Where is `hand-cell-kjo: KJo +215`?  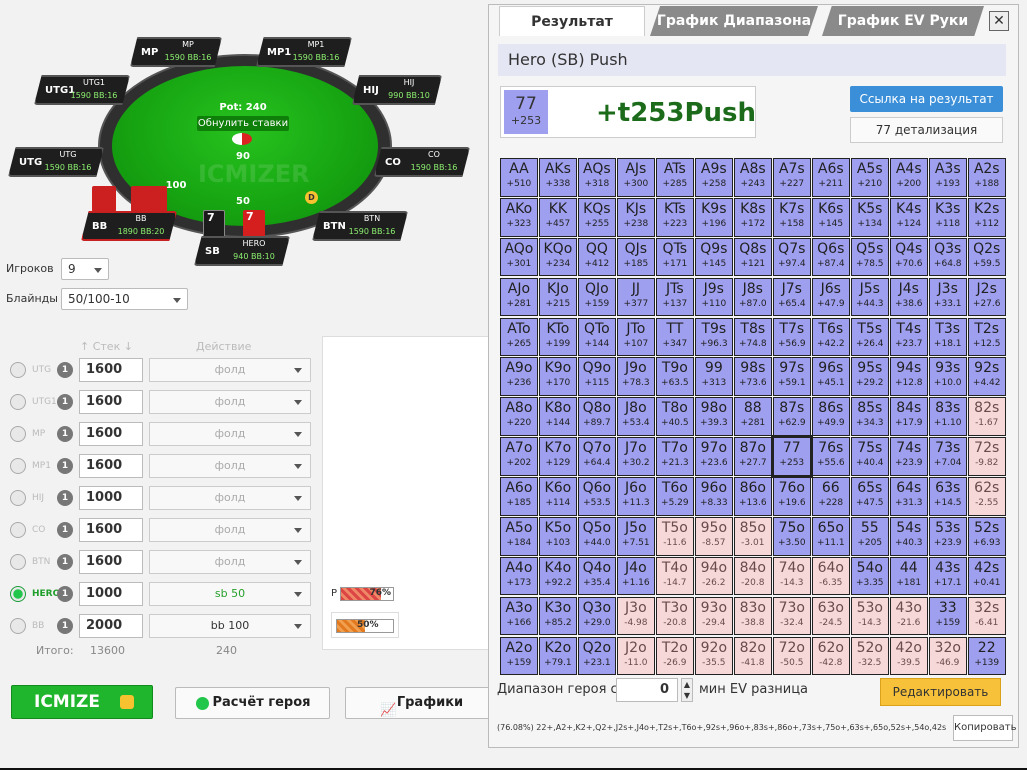 hand-cell-kjo: KJo +215 is located at coordinates (557, 297).